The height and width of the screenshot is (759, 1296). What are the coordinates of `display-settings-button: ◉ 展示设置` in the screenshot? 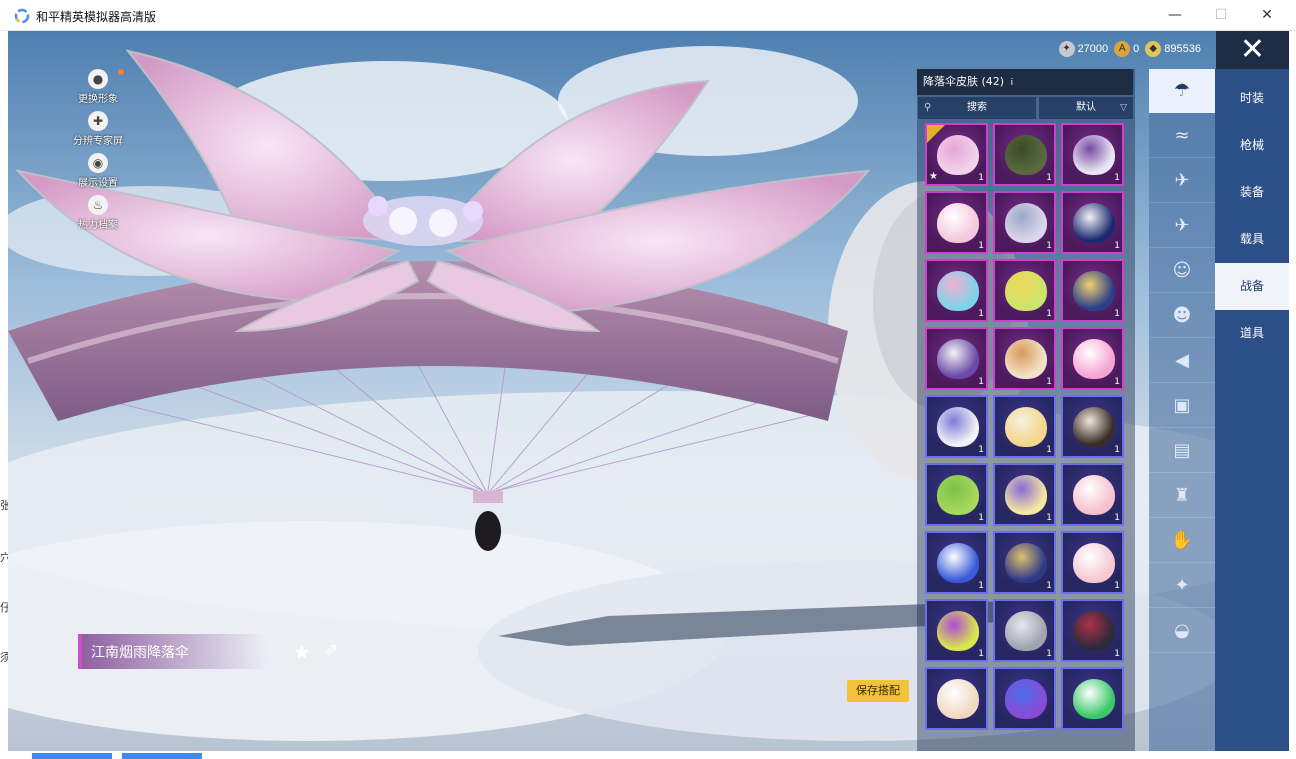 It's located at (98, 171).